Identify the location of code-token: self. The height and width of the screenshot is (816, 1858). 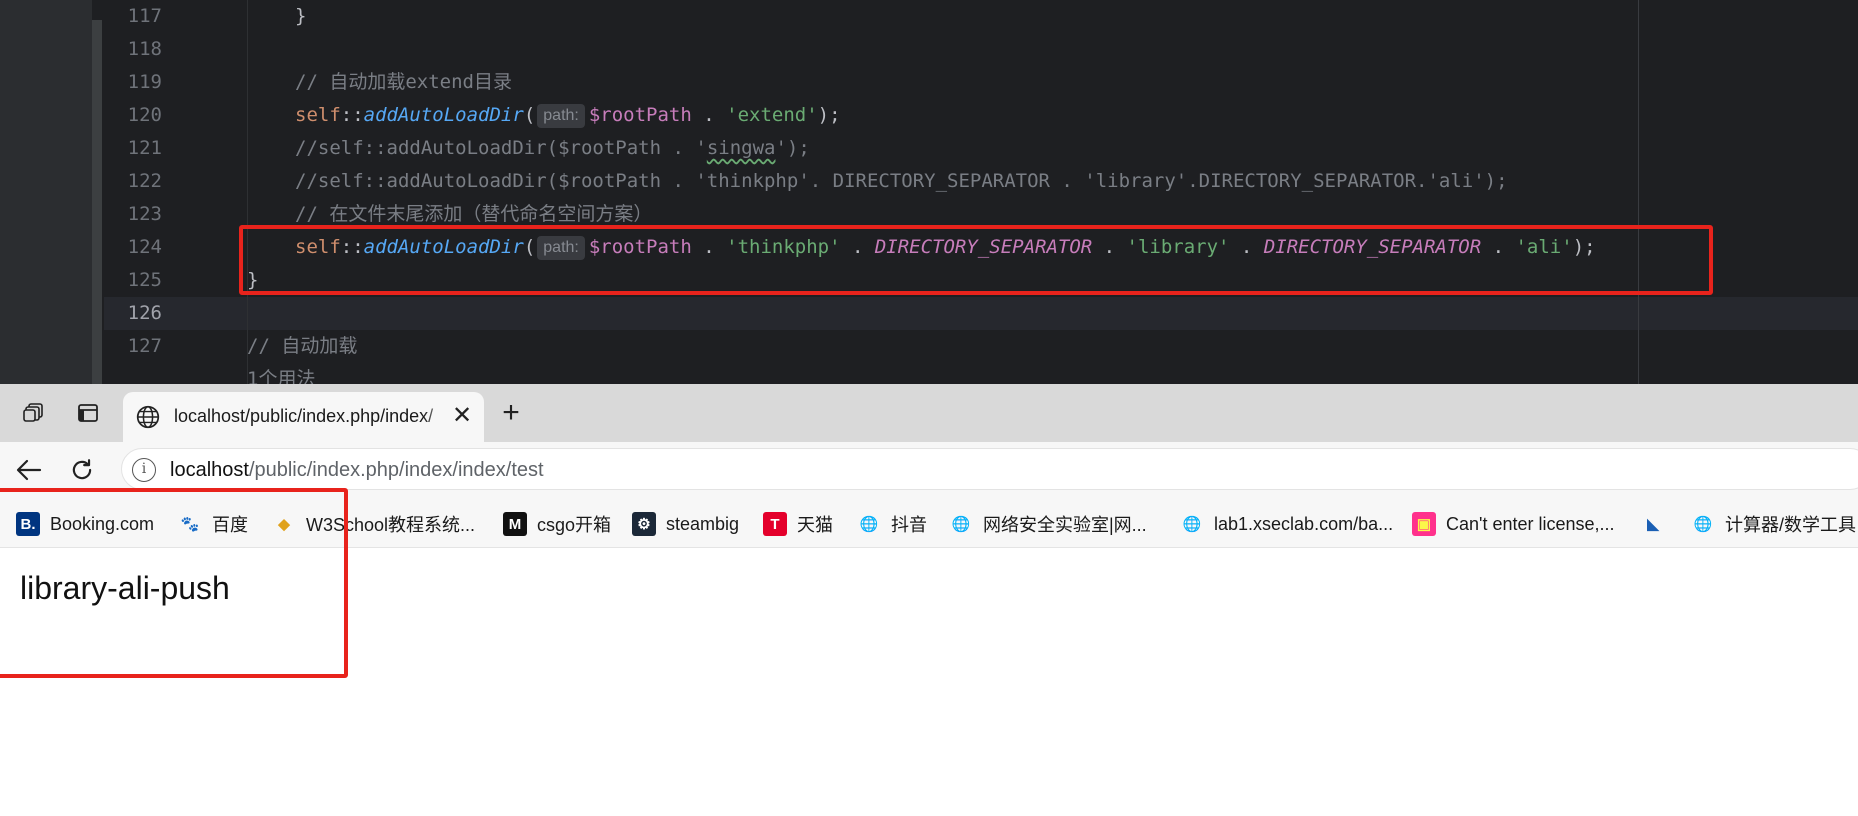
(318, 115).